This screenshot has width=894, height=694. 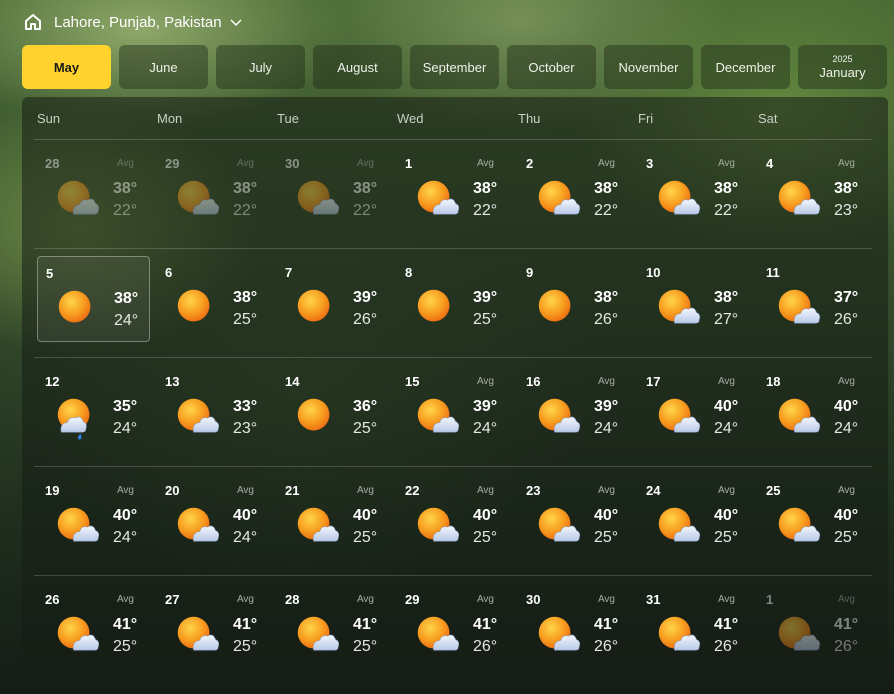 What do you see at coordinates (170, 118) in the screenshot?
I see `weekday-mon: Mon` at bounding box center [170, 118].